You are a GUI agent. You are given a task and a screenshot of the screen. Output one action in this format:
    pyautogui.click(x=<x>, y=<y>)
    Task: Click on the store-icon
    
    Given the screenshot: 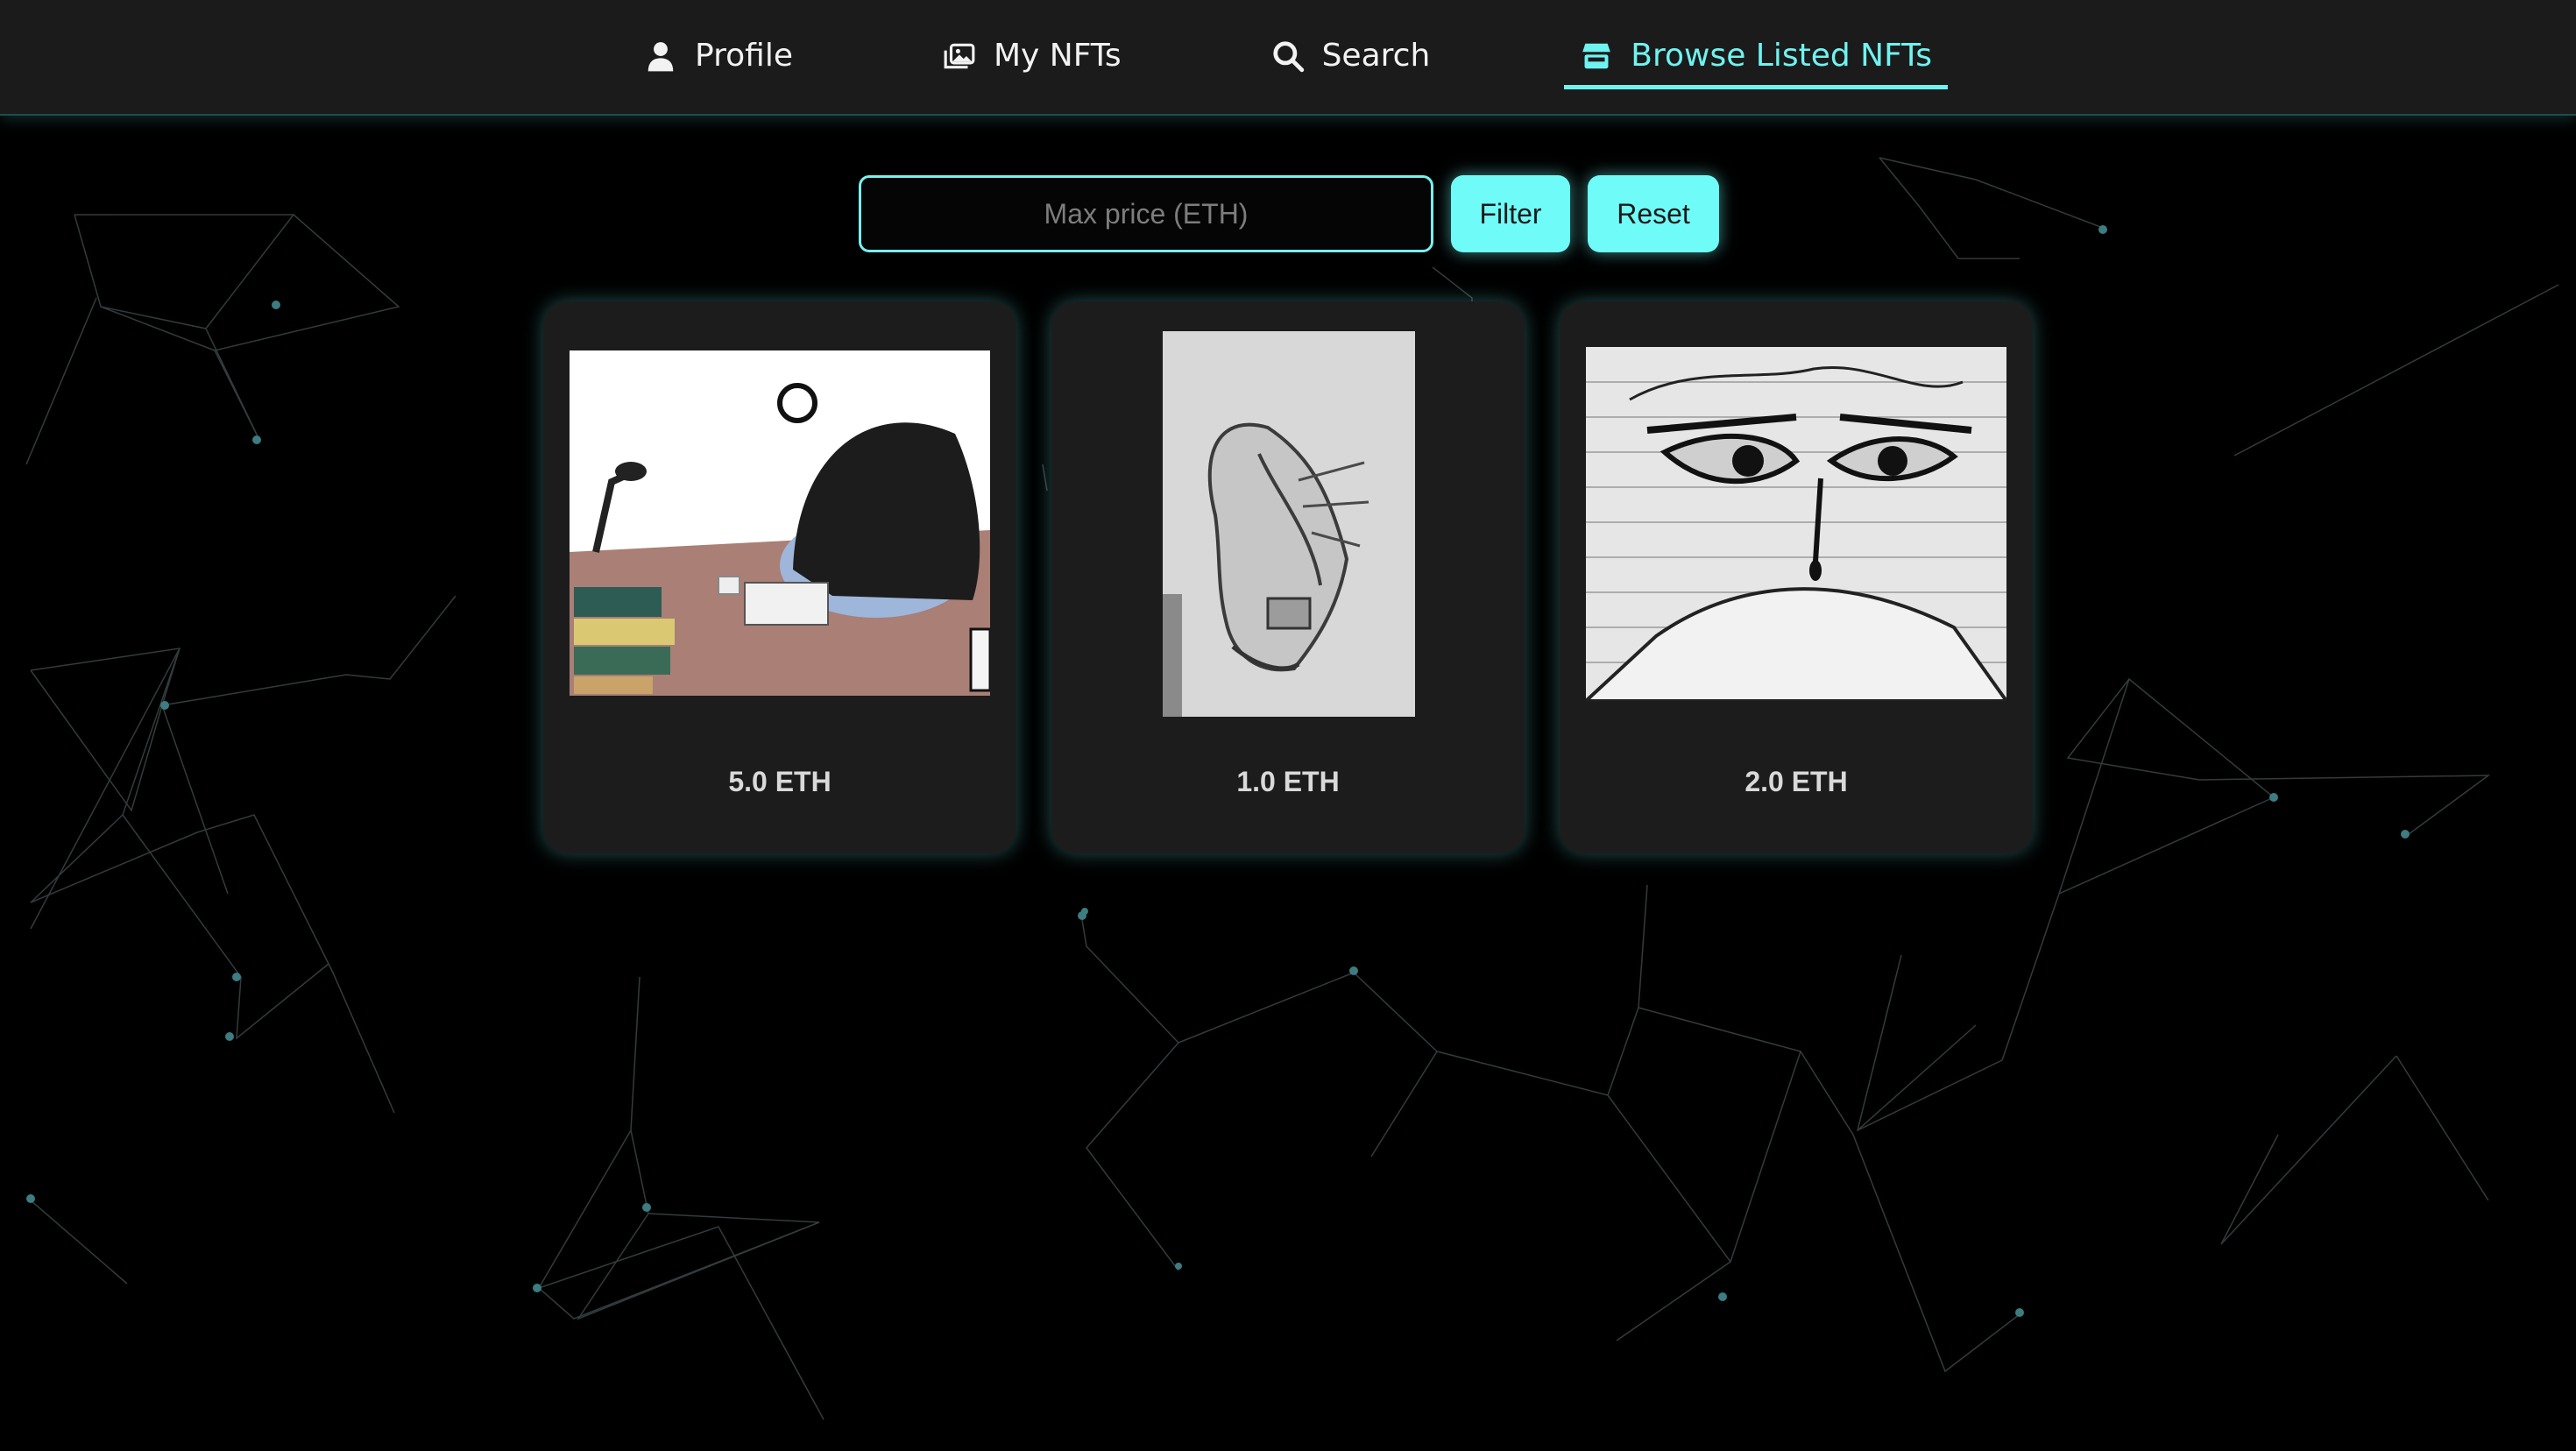 What is the action you would take?
    pyautogui.click(x=1596, y=56)
    